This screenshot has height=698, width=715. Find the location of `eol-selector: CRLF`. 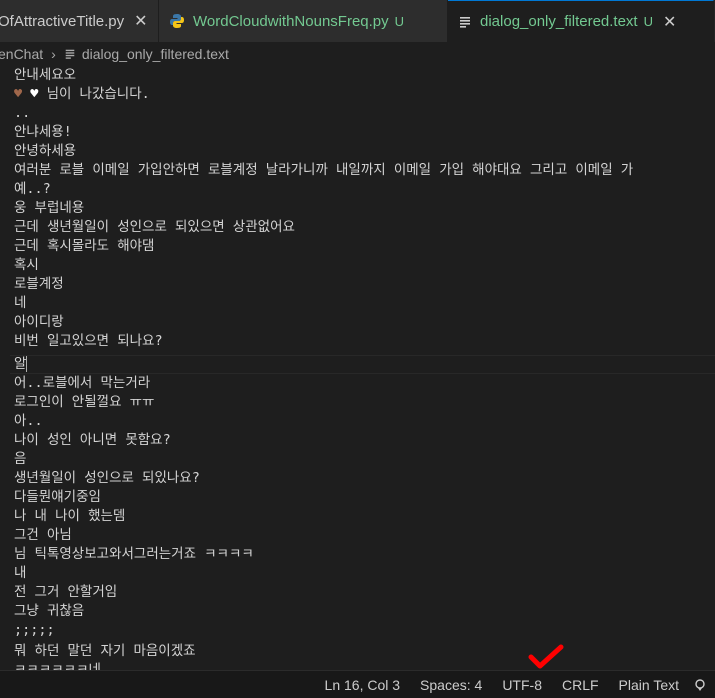

eol-selector: CRLF is located at coordinates (580, 685).